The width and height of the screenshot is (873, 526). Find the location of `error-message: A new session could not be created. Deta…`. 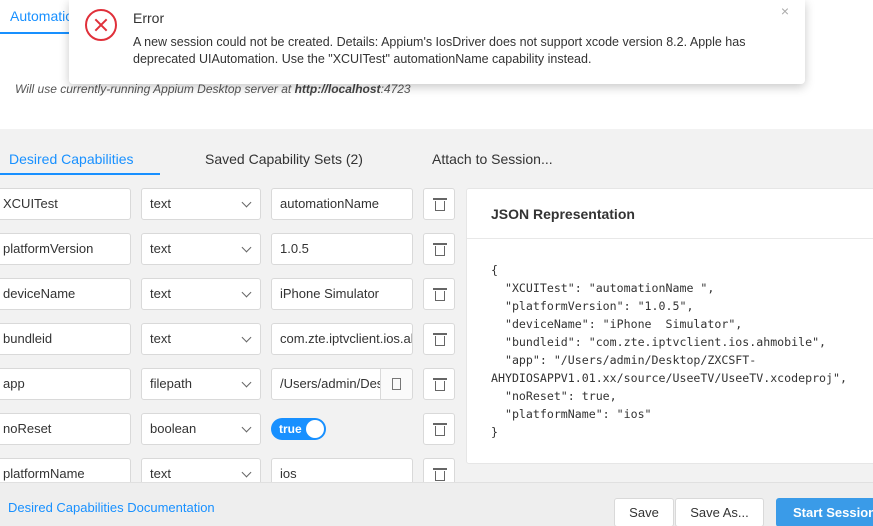

error-message: A new session could not be created. Deta… is located at coordinates (439, 50).